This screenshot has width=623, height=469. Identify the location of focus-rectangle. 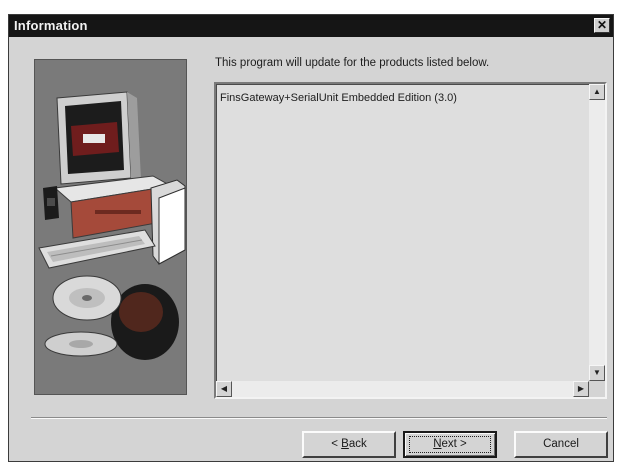
(450, 444).